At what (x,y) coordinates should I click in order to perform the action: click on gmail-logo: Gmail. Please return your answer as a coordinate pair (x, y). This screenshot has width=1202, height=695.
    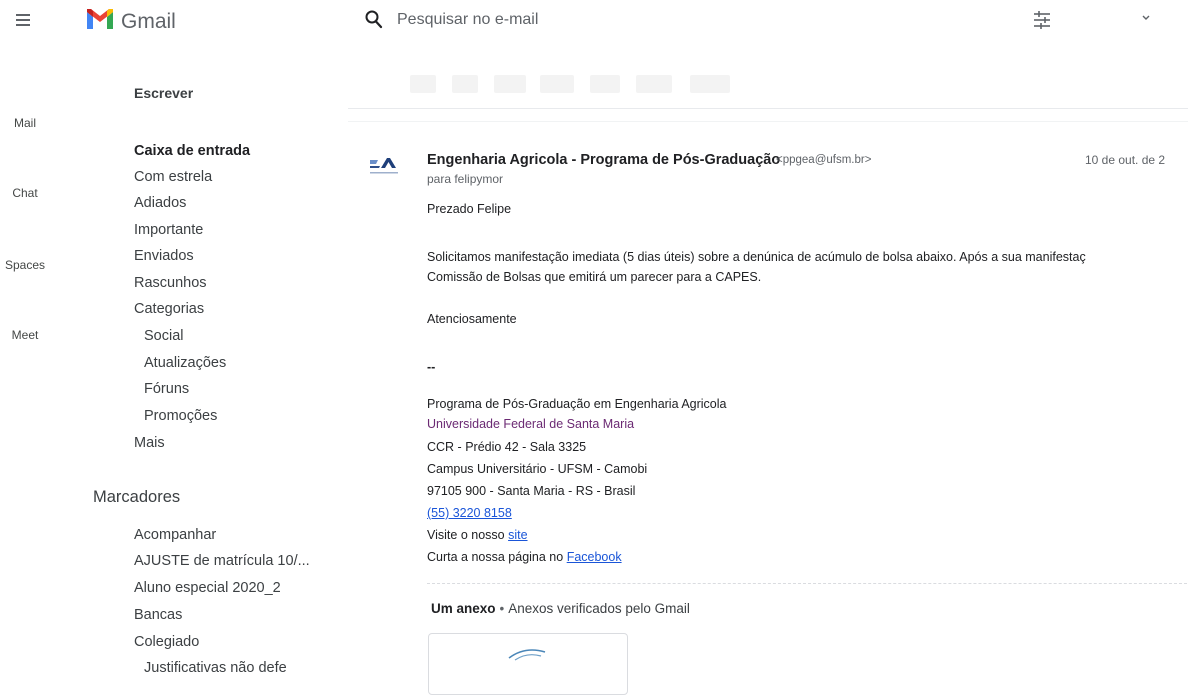
    Looking at the image, I should click on (157, 21).